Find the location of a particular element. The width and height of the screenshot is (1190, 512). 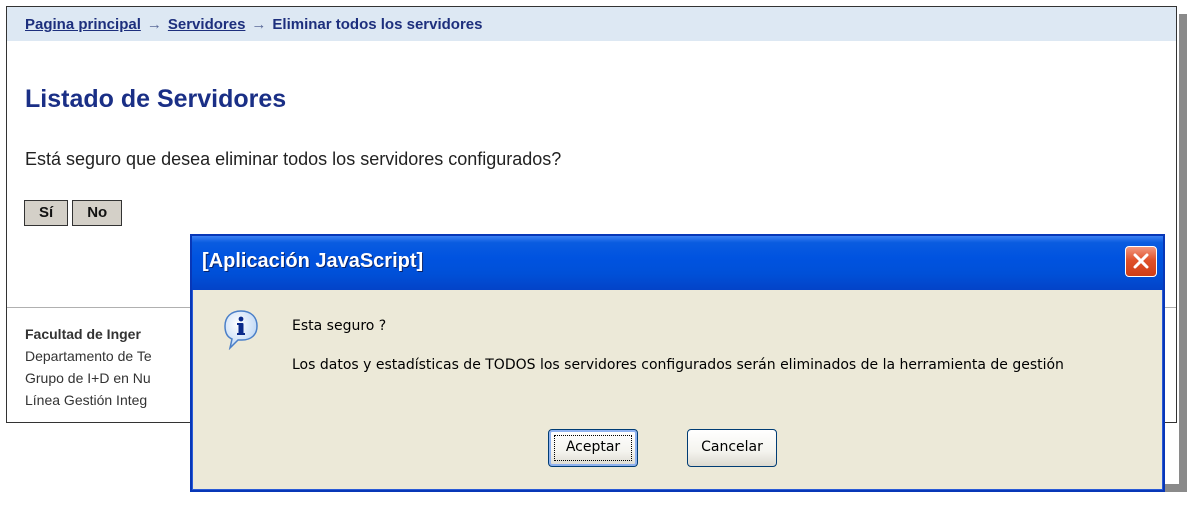

cancel-button-label: Cancelar is located at coordinates (732, 447).